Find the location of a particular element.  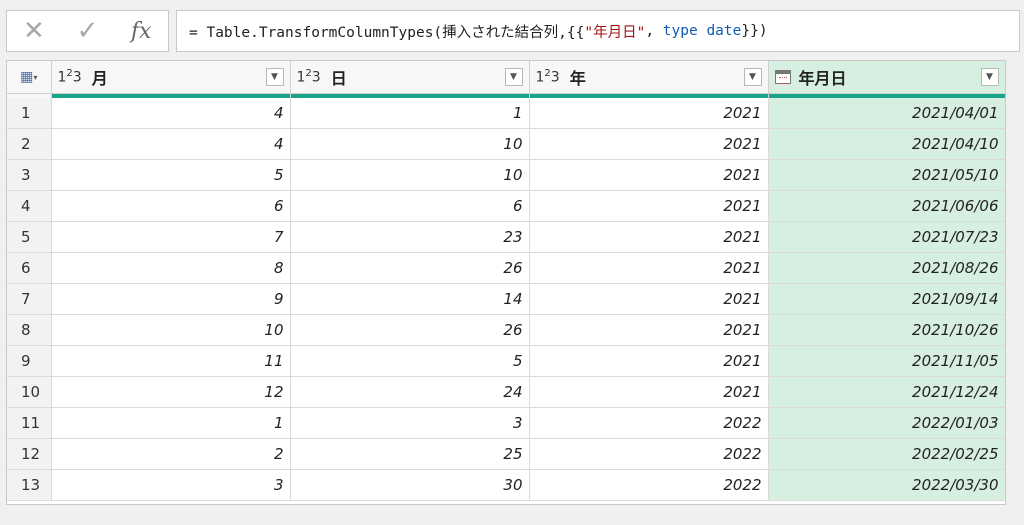

cell-date: 2022/02/25 is located at coordinates (886, 454).